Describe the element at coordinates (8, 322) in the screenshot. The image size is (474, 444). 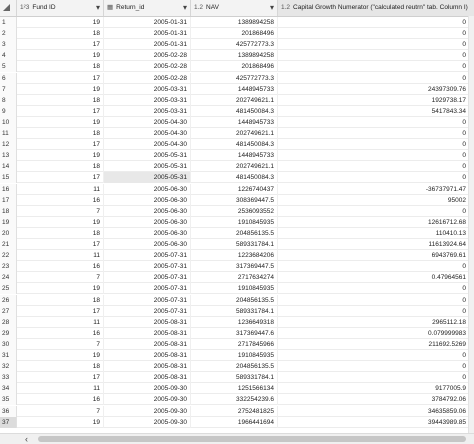
I see `row-number: 28` at that location.